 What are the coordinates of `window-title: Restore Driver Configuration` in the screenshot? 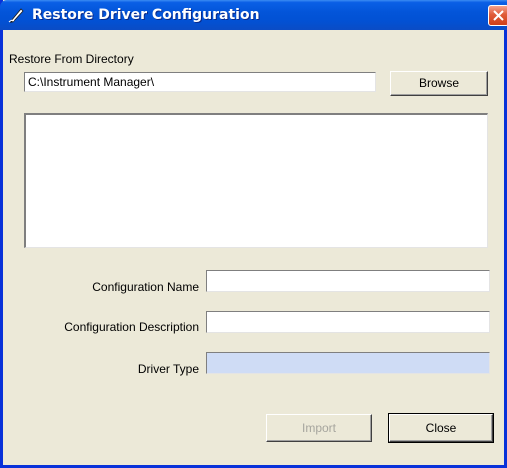 It's located at (146, 15).